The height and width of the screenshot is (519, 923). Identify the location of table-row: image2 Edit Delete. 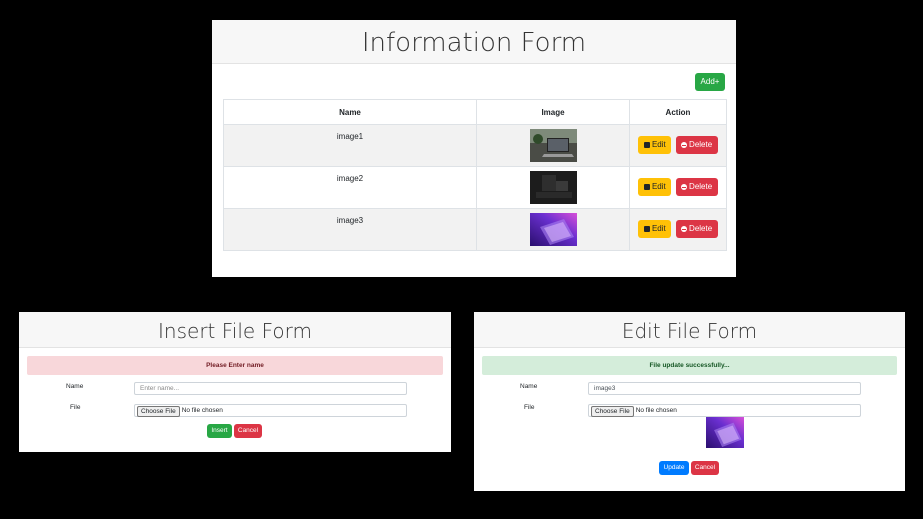
(475, 187).